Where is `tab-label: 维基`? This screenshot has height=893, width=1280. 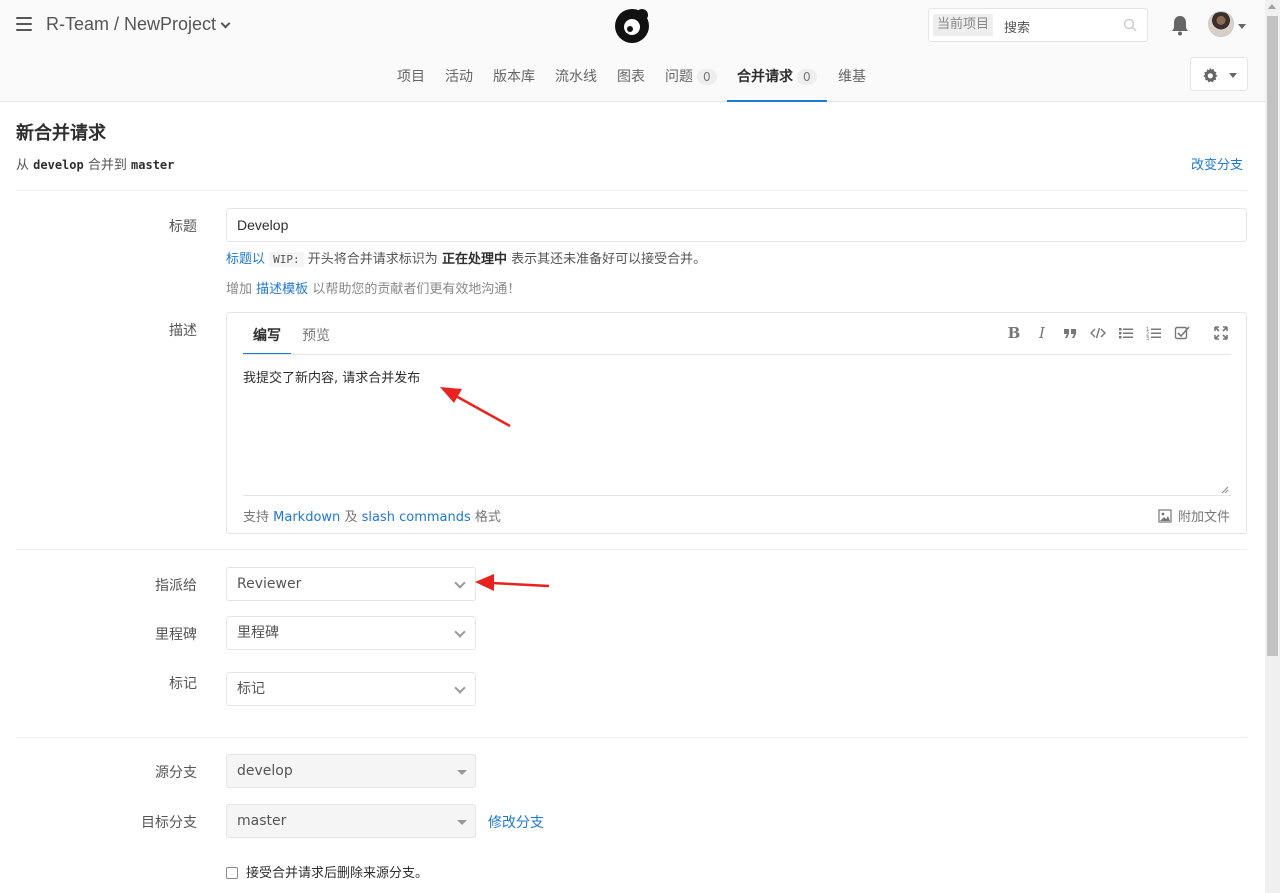
tab-label: 维基 is located at coordinates (852, 77).